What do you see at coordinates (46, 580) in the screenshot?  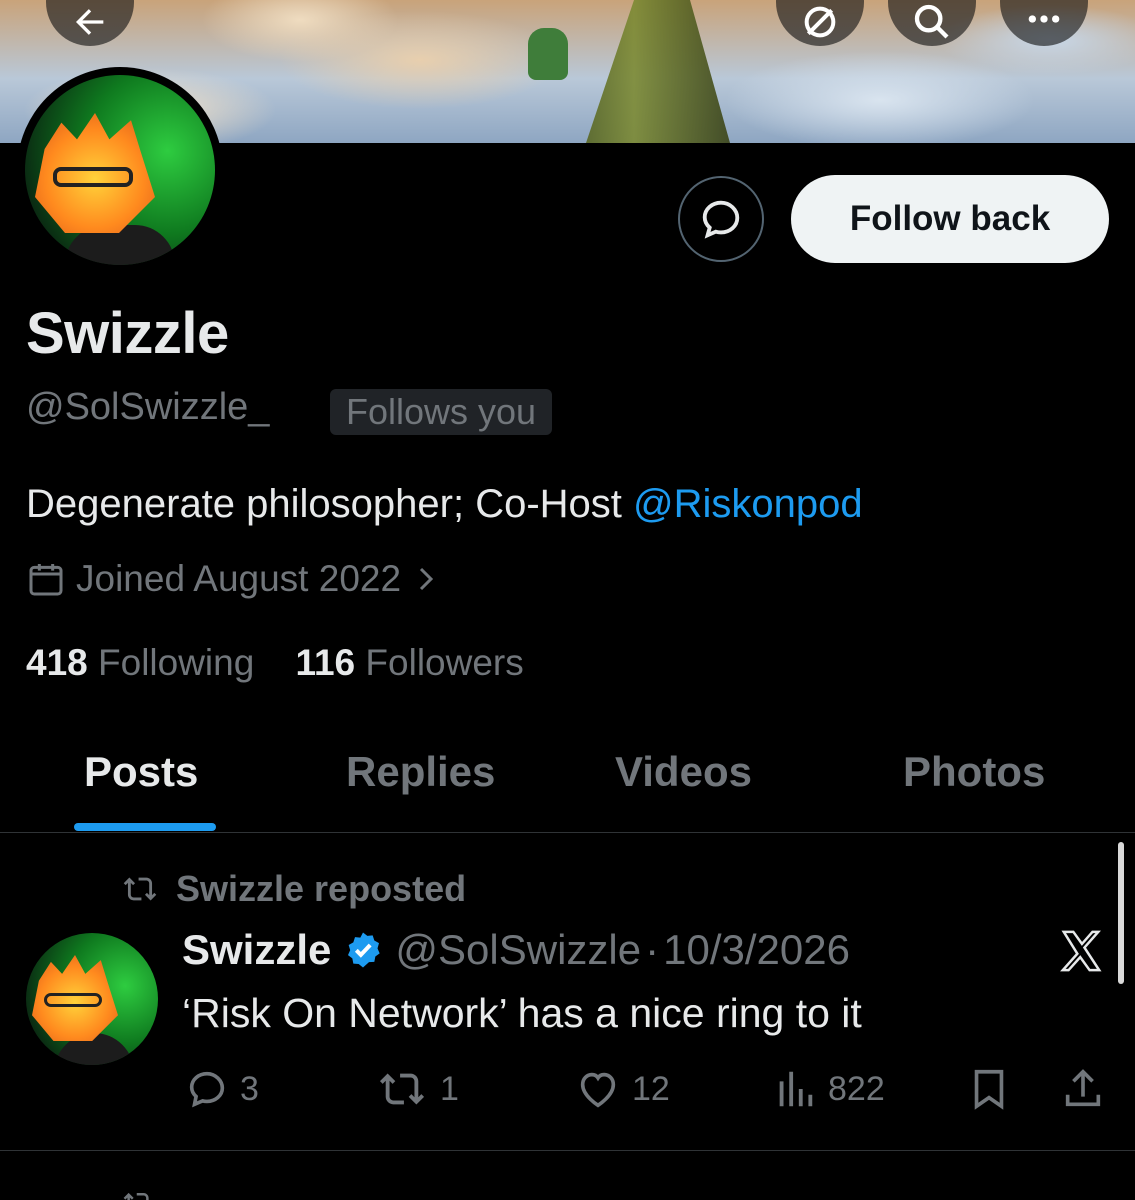 I see `calendar-icon` at bounding box center [46, 580].